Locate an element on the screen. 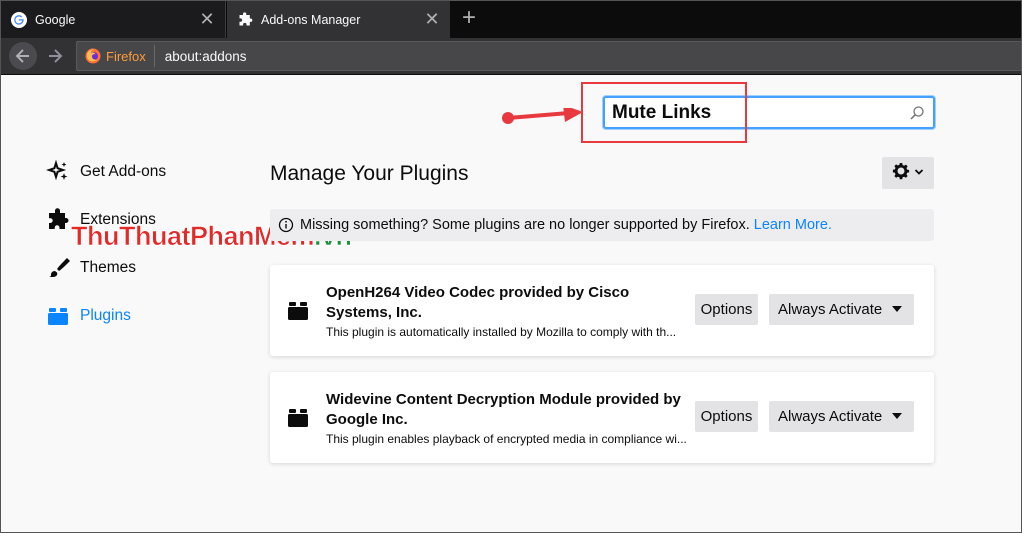  watermark-part: ThuThuat is located at coordinates (131, 236).